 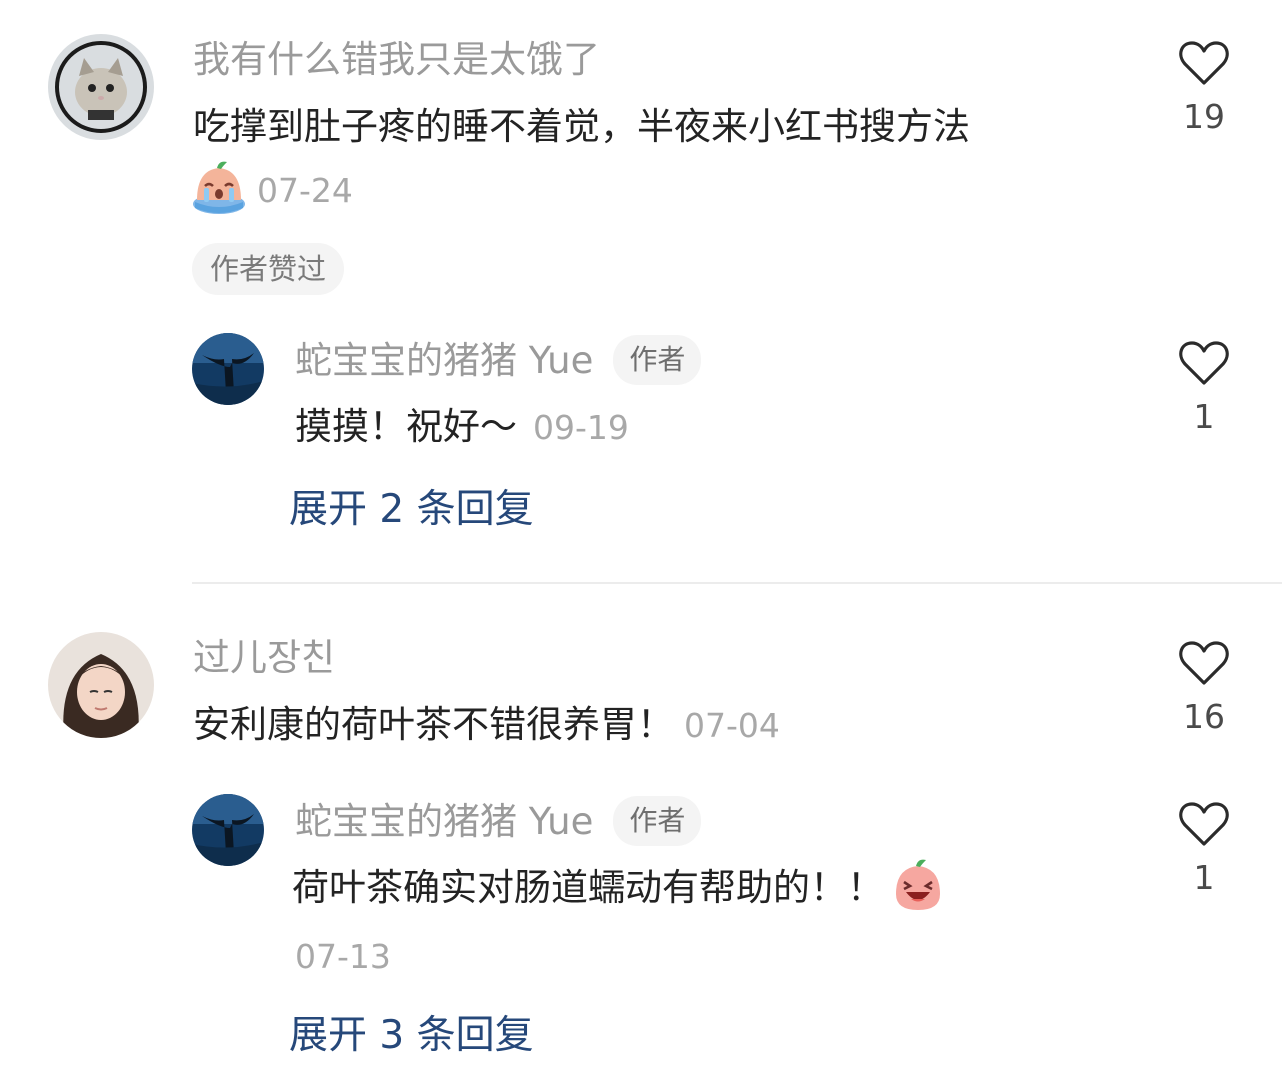 I want to click on comment-text: 安利康的荷叶茶不错很养胃！, so click(x=433, y=724).